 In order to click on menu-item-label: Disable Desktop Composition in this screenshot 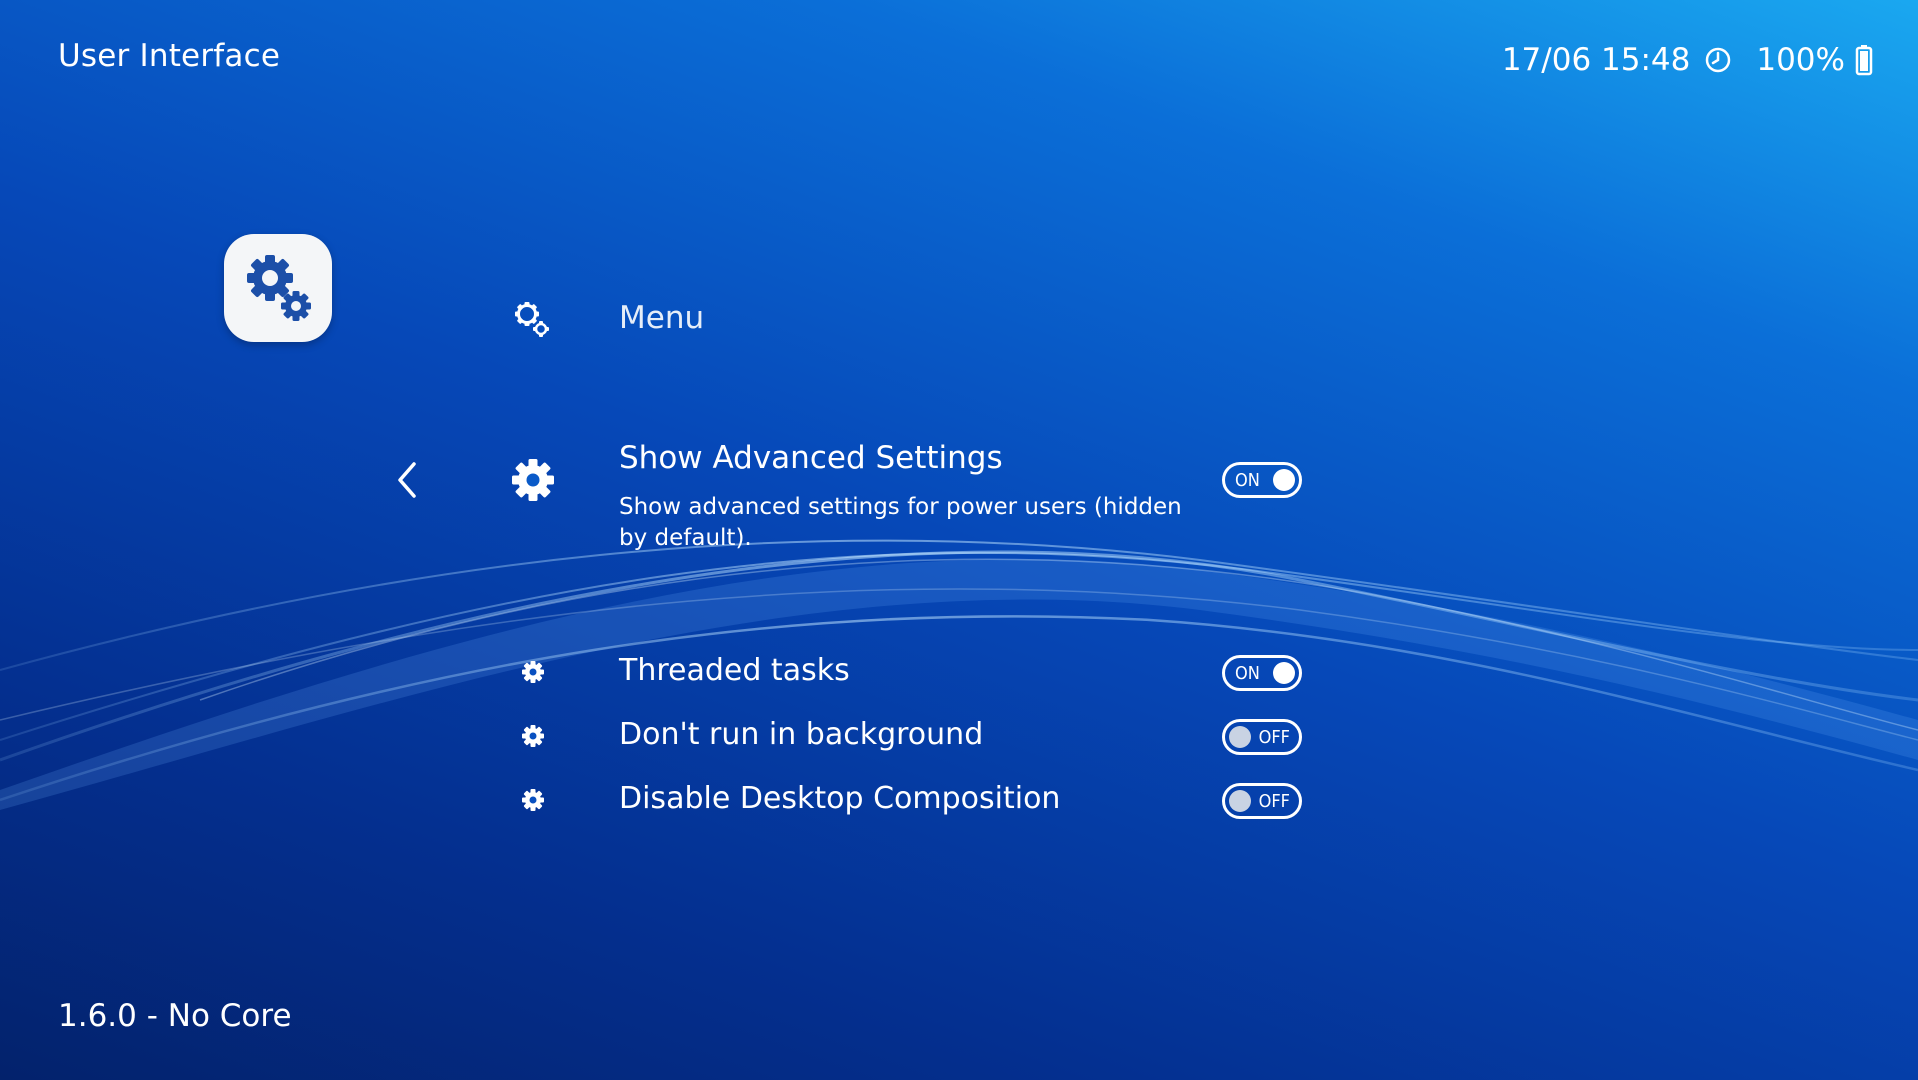, I will do `click(840, 798)`.